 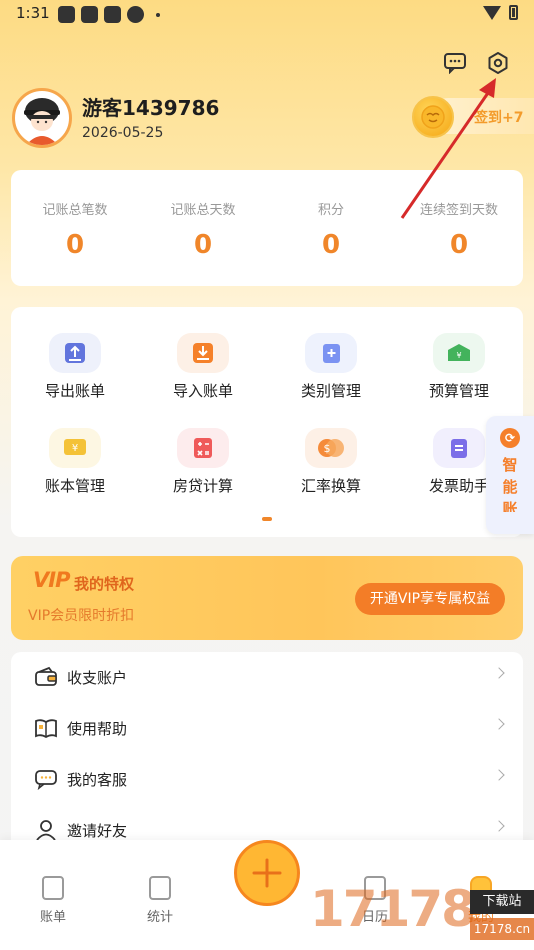 I want to click on open-vip-button: 开通VIP享专属权益, so click(x=430, y=599).